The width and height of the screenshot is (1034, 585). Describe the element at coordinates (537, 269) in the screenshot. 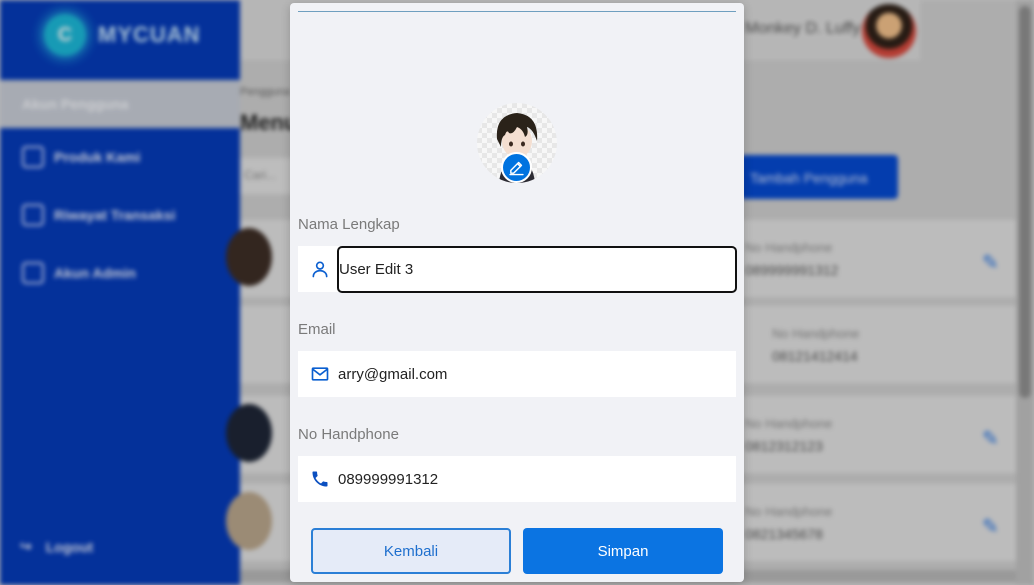

I see `name-input` at that location.